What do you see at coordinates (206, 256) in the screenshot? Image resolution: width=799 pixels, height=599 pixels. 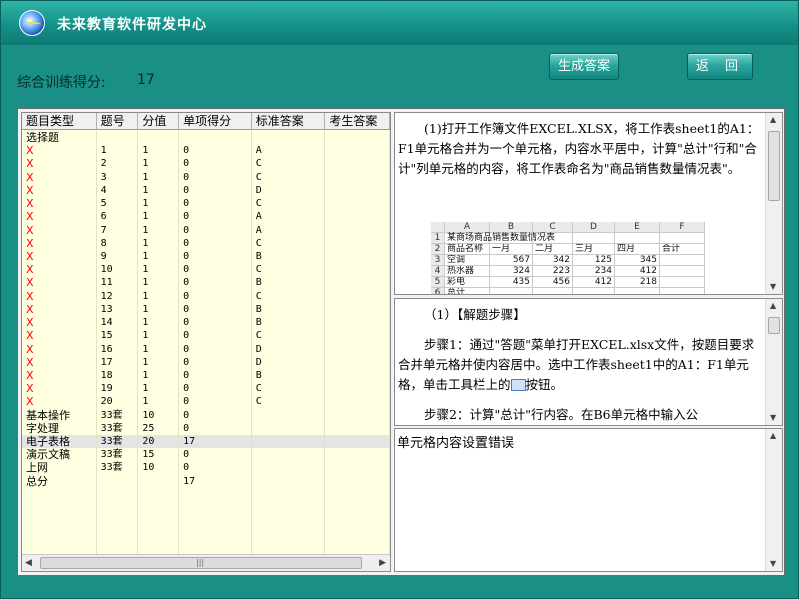 I see `table-row: X910B` at bounding box center [206, 256].